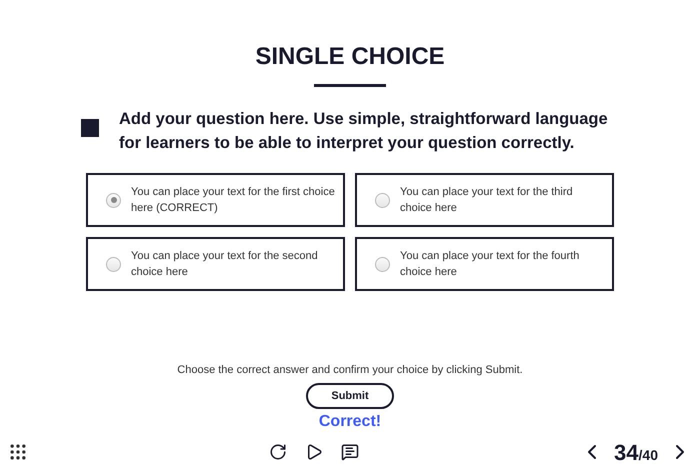  I want to click on choice-text: You can place your text for the third choice here, so click(487, 200).